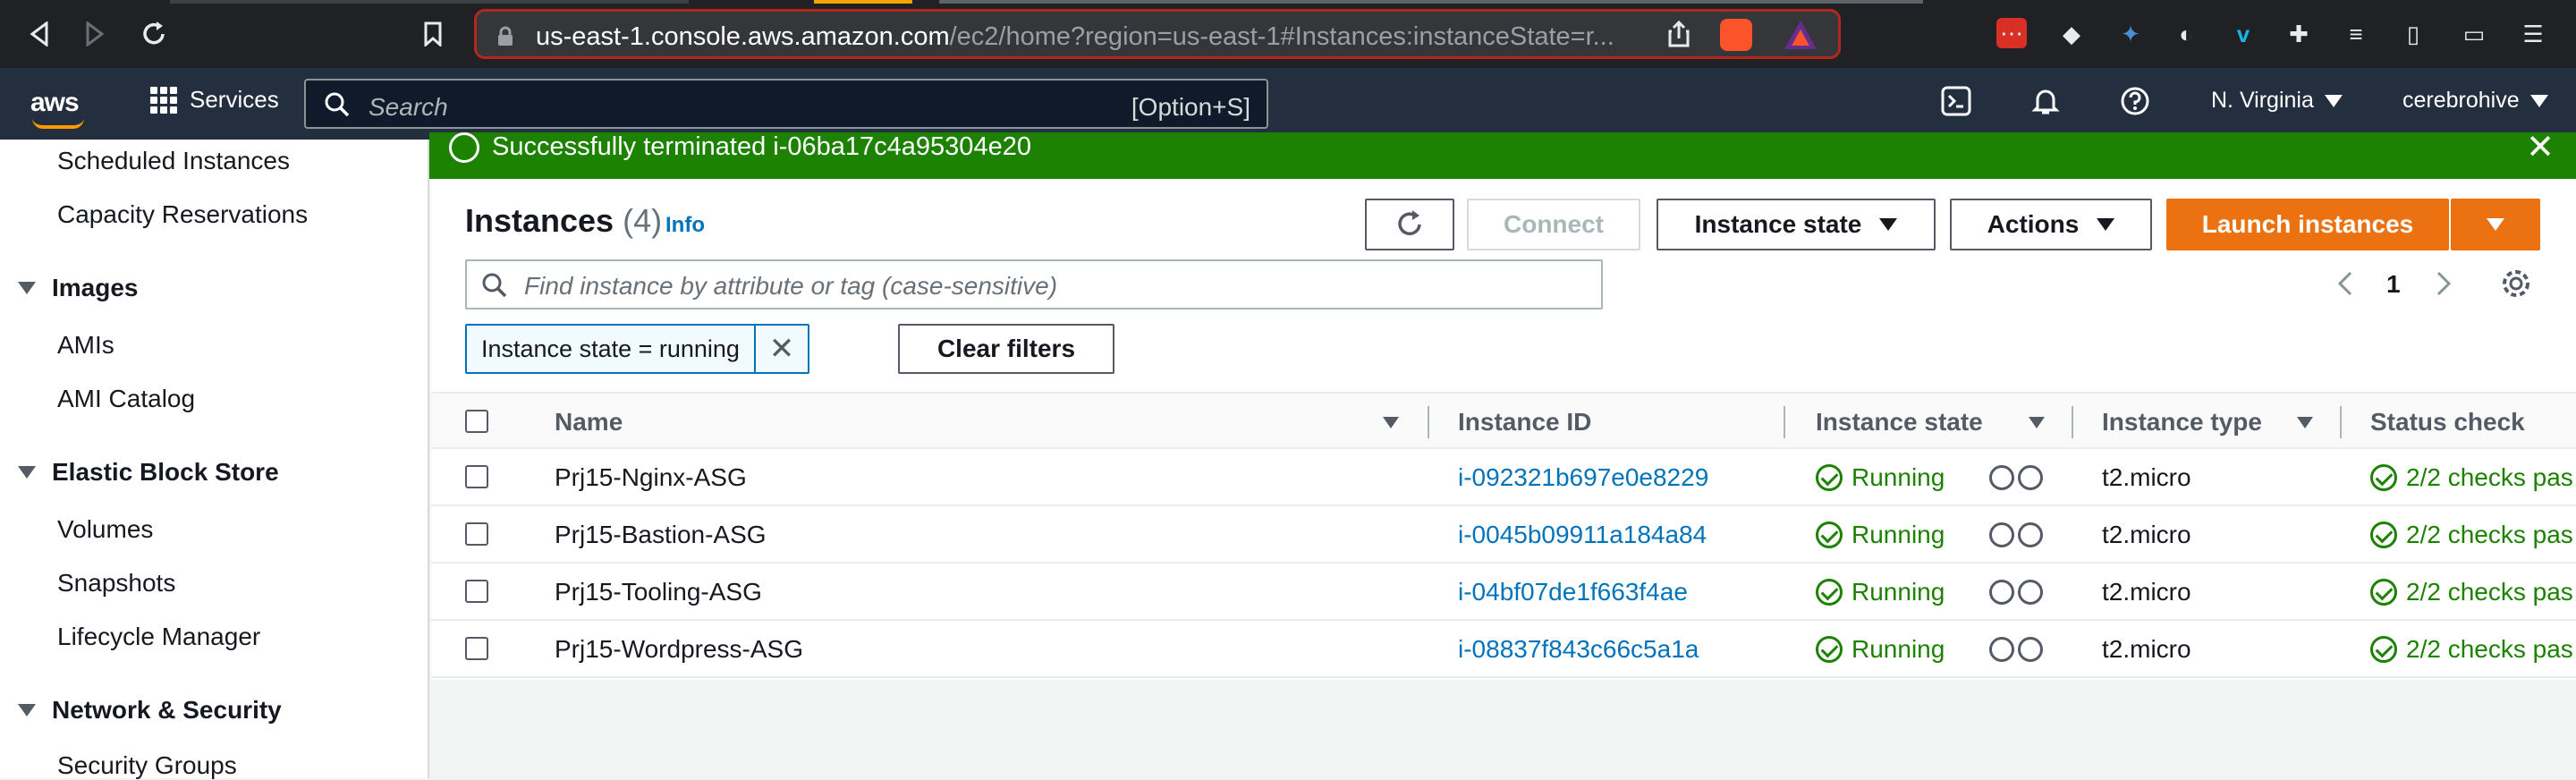 The image size is (2576, 780). I want to click on aws-logo: aws, so click(55, 103).